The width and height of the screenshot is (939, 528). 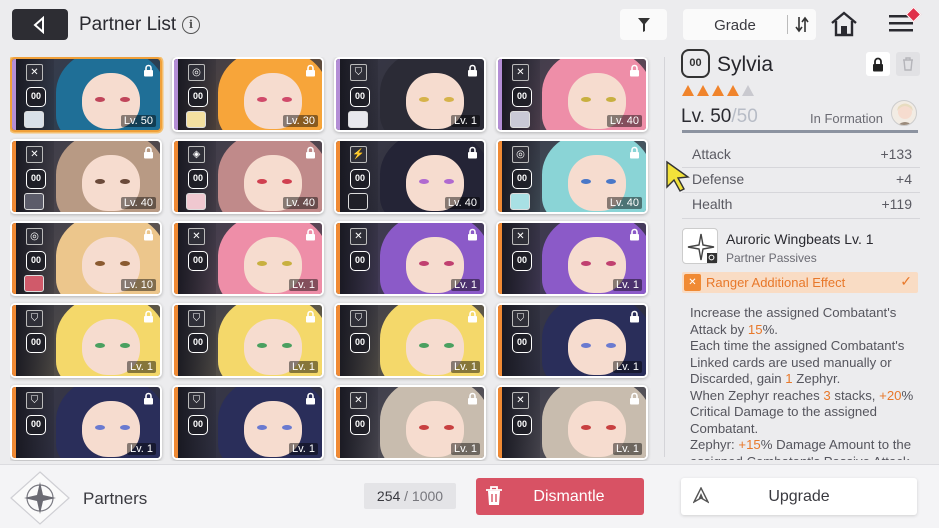 What do you see at coordinates (422, 496) in the screenshot?
I see `count-max: / 1000` at bounding box center [422, 496].